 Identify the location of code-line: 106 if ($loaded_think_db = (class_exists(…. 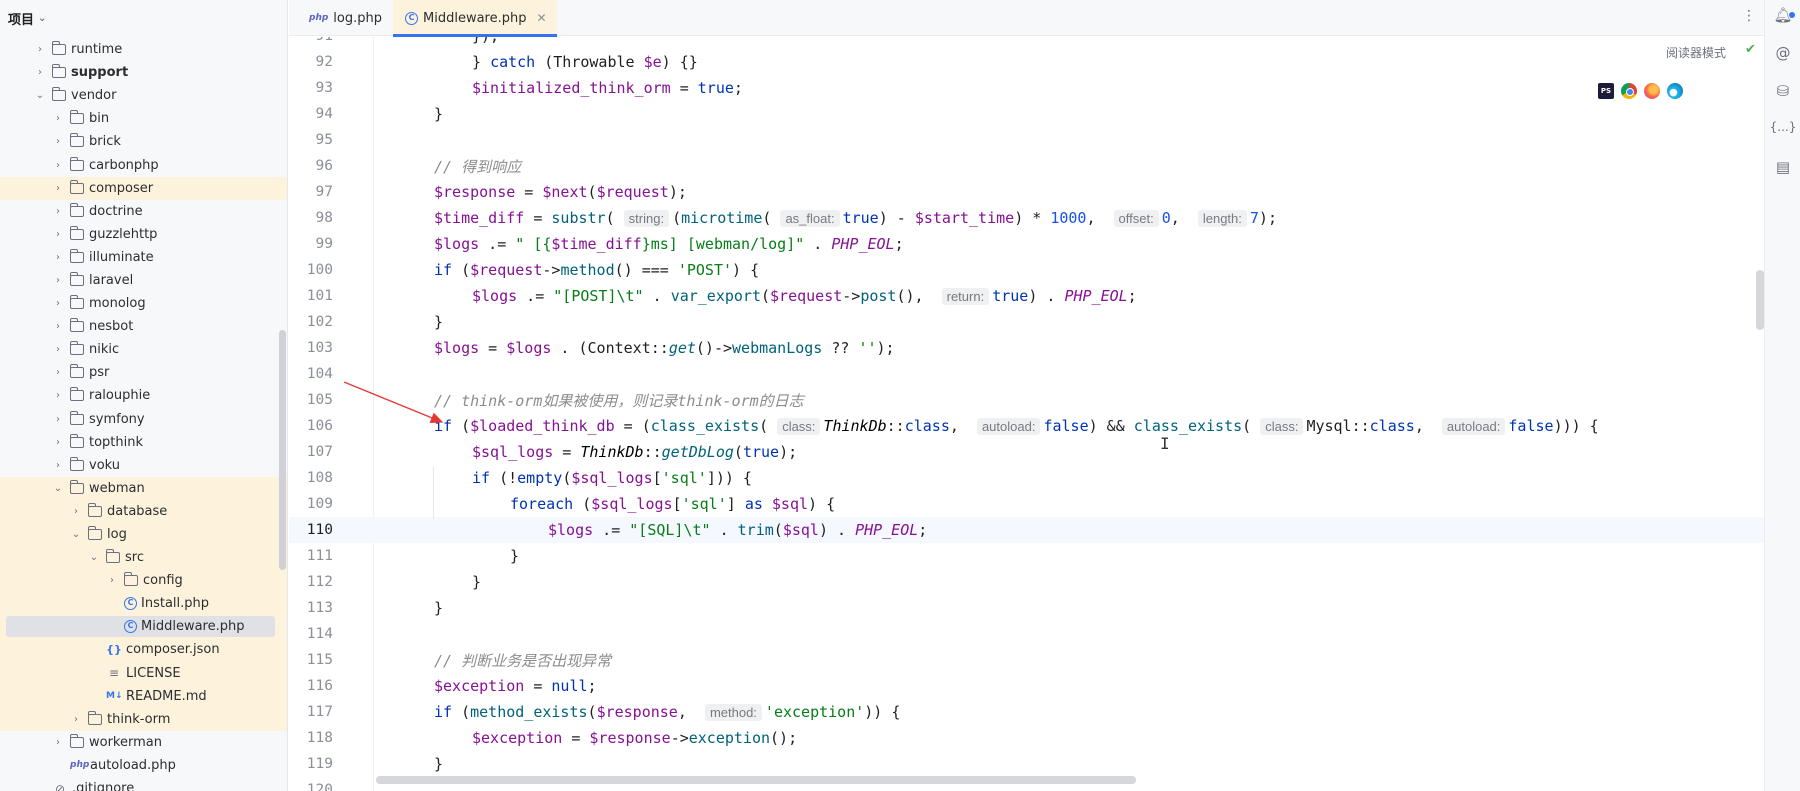
(1026, 426).